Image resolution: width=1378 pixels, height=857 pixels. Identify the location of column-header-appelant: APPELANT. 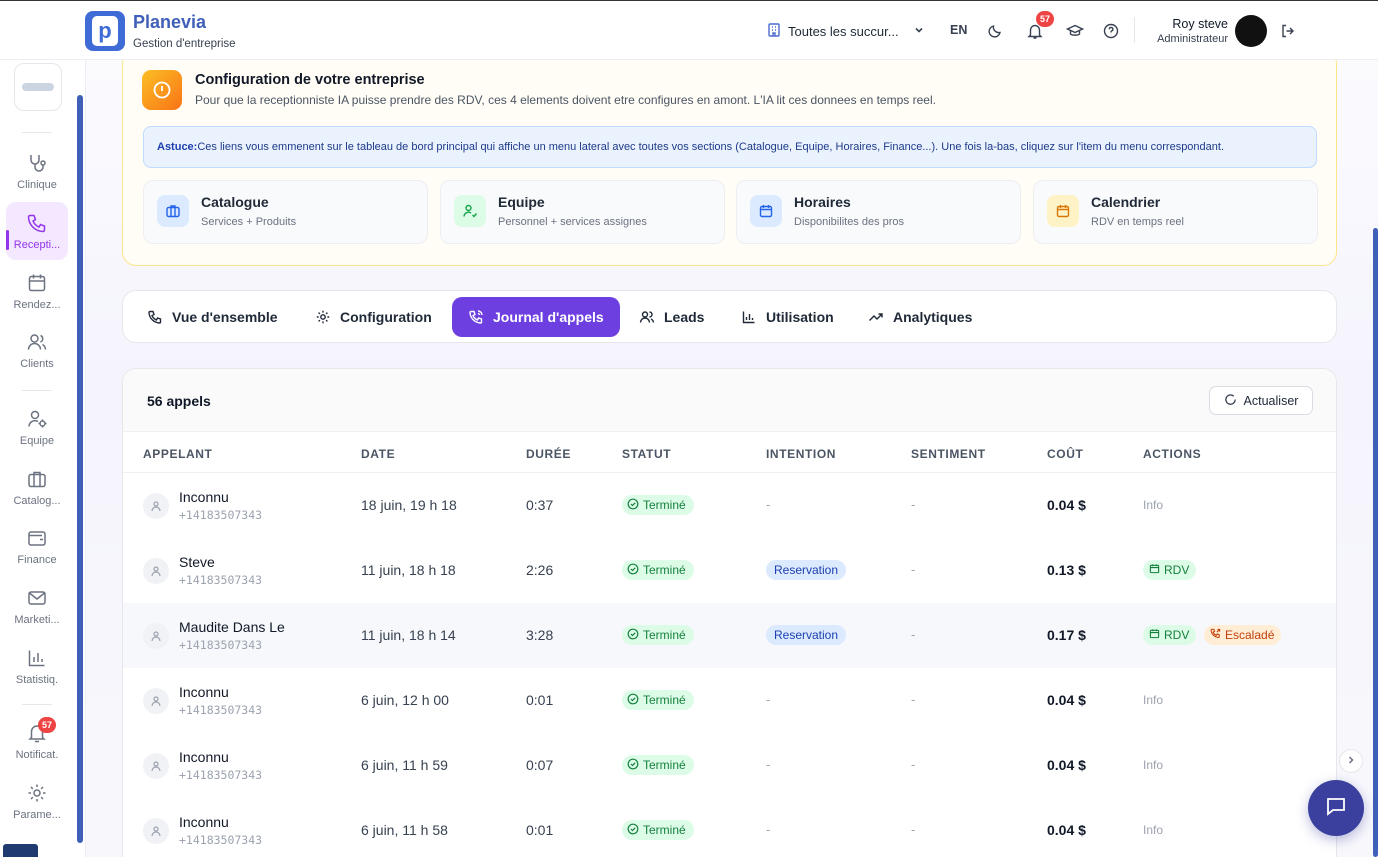
(177, 454).